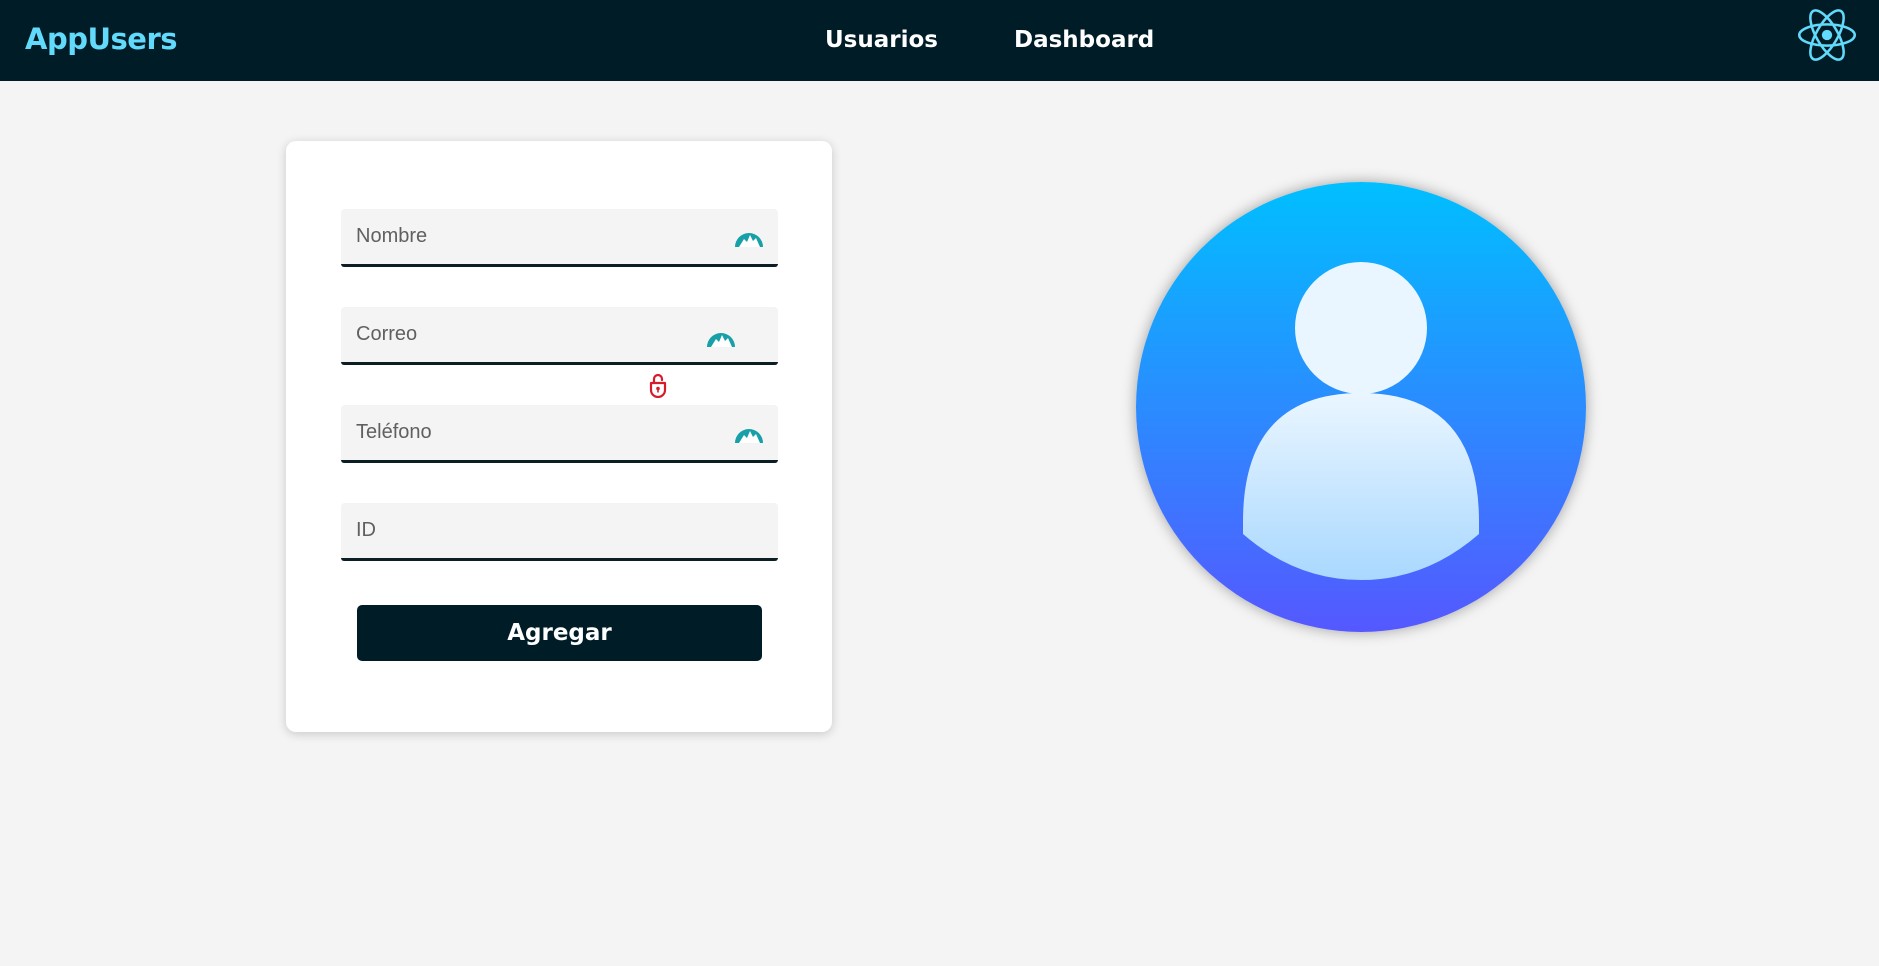 The image size is (1879, 966). I want to click on brand-link: AppUsers, so click(101, 39).